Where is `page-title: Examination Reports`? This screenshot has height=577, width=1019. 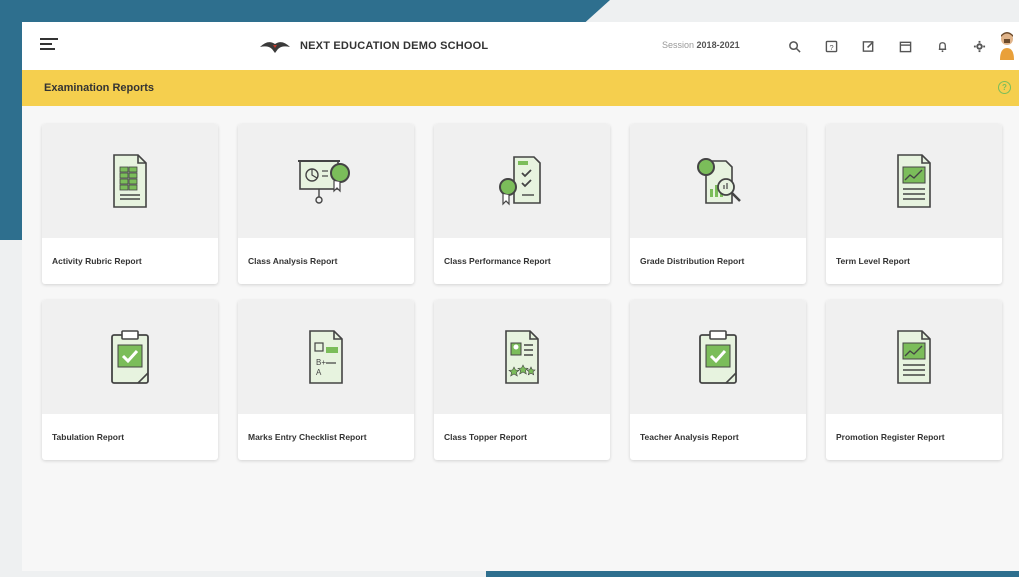 page-title: Examination Reports is located at coordinates (99, 88).